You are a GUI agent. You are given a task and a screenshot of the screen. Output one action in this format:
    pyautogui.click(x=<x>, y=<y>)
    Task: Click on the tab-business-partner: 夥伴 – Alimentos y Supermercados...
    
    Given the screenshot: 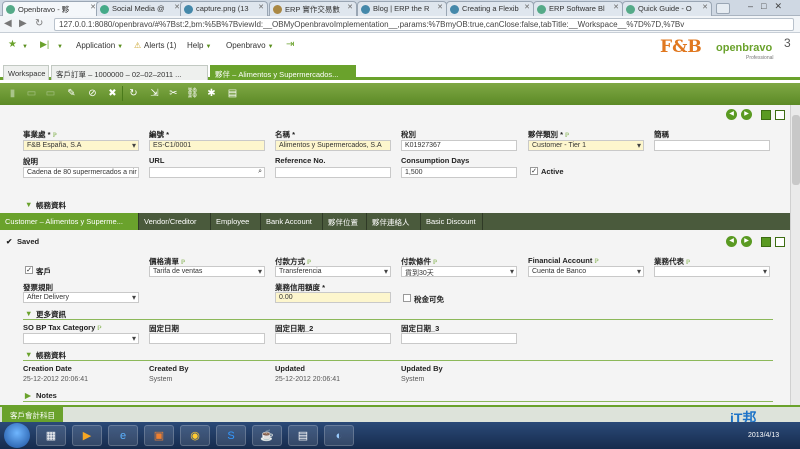 What is the action you would take?
    pyautogui.click(x=283, y=72)
    